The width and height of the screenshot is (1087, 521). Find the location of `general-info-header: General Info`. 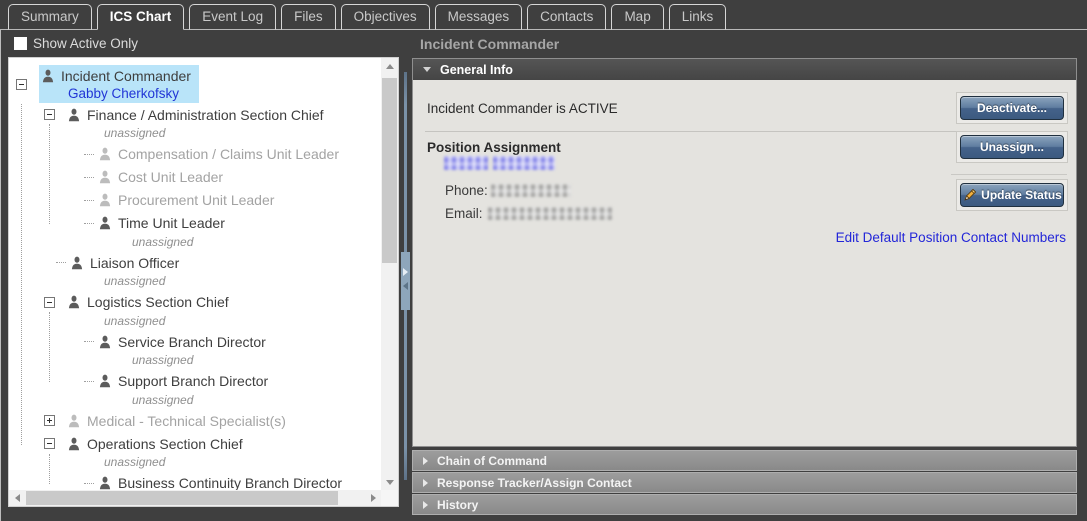

general-info-header: General Info is located at coordinates (744, 69).